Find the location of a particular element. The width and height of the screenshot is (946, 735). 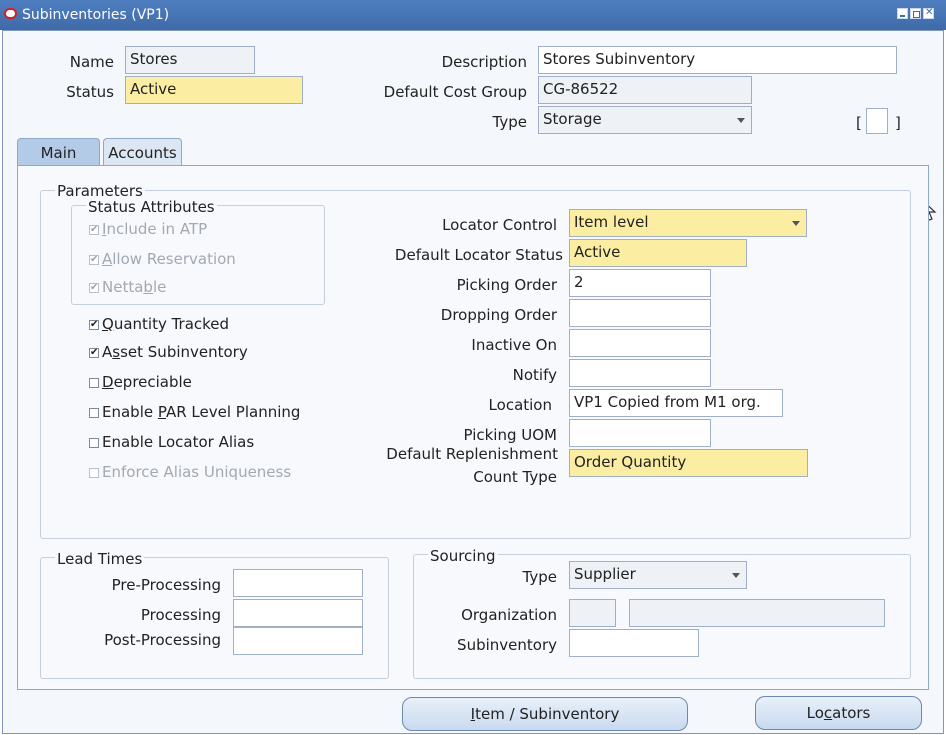

cost-group-label: Default Cost Group is located at coordinates (455, 92).